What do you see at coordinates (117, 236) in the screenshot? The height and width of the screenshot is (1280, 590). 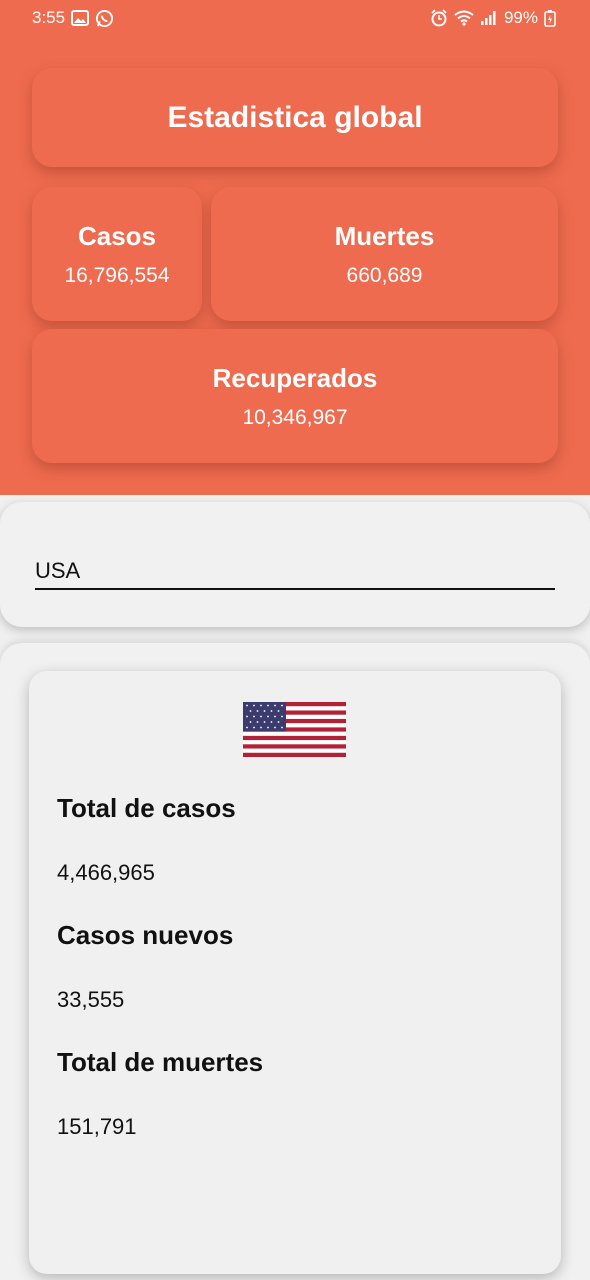 I see `global-cases-label: Casos` at bounding box center [117, 236].